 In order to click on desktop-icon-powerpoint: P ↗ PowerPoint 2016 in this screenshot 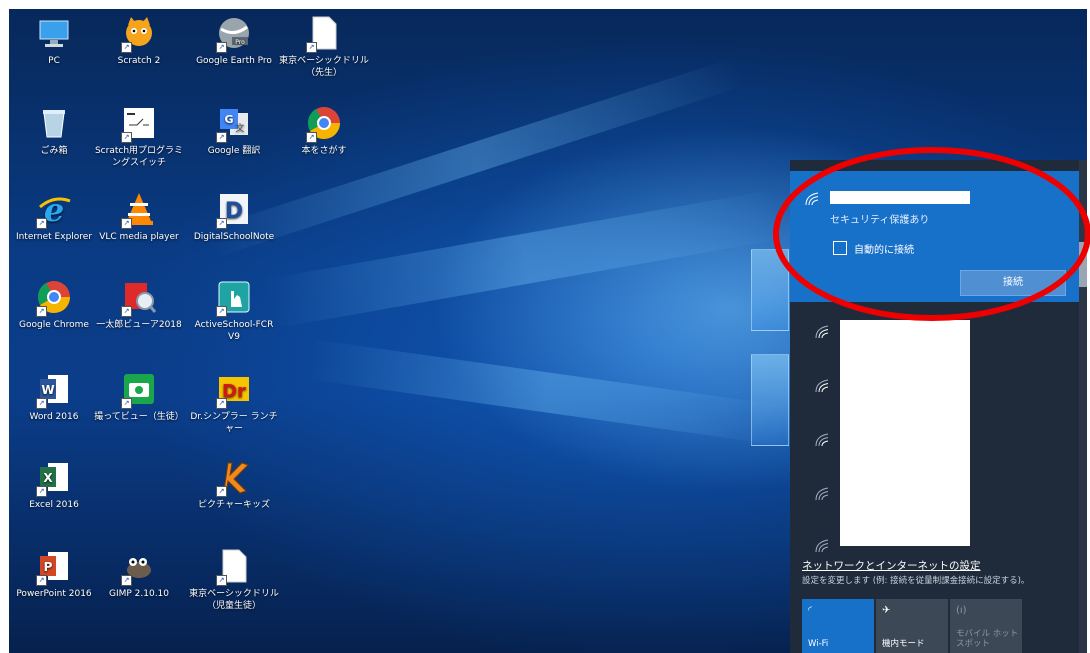, I will do `click(54, 574)`.